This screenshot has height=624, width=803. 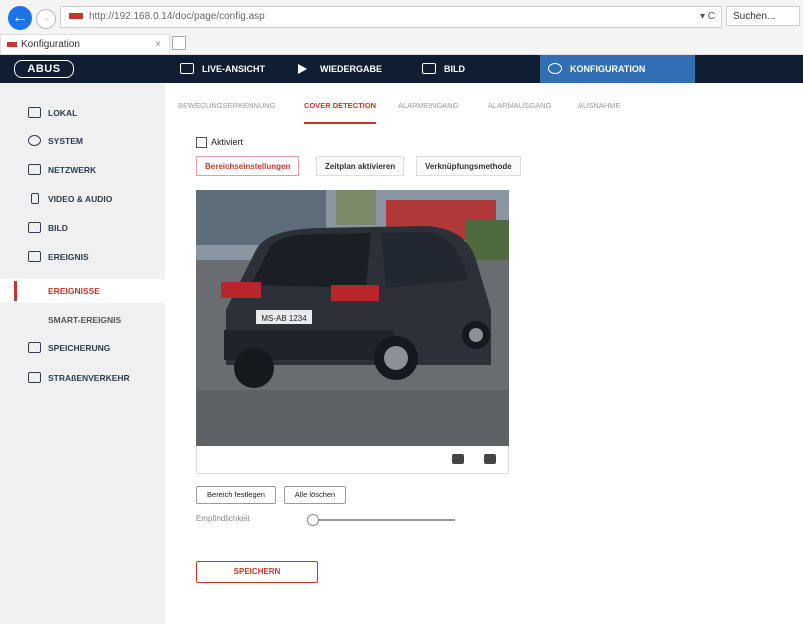 What do you see at coordinates (34, 347) in the screenshot?
I see `storage-icon` at bounding box center [34, 347].